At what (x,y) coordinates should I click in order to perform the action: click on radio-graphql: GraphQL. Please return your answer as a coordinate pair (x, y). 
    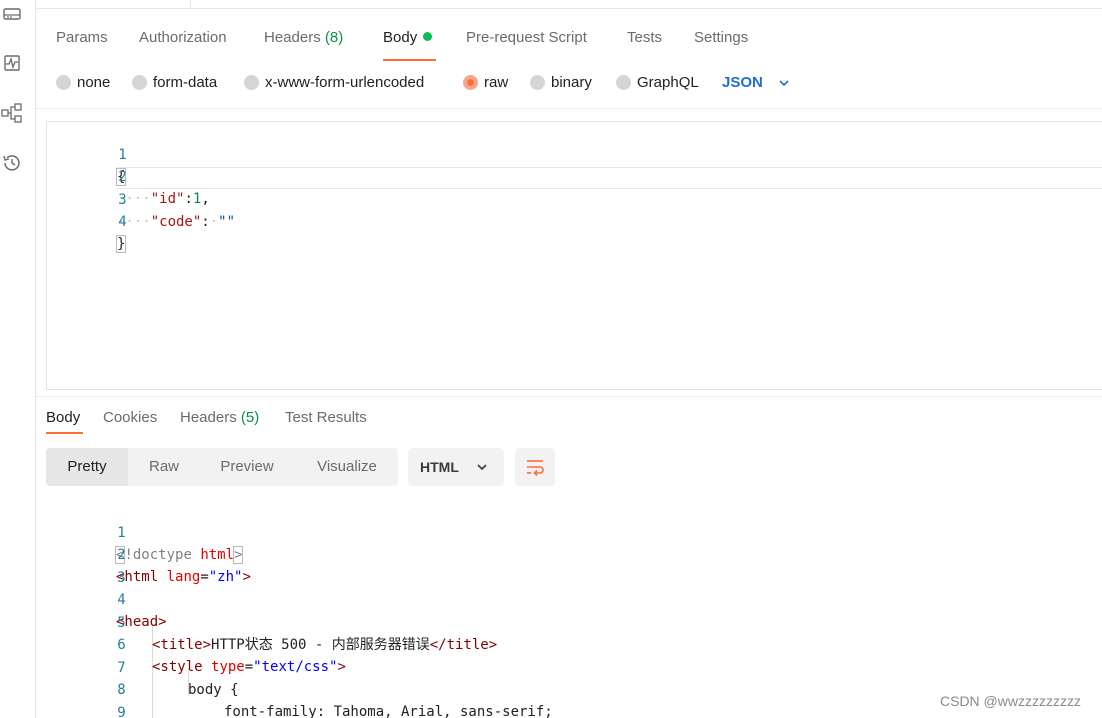
    Looking at the image, I should click on (657, 82).